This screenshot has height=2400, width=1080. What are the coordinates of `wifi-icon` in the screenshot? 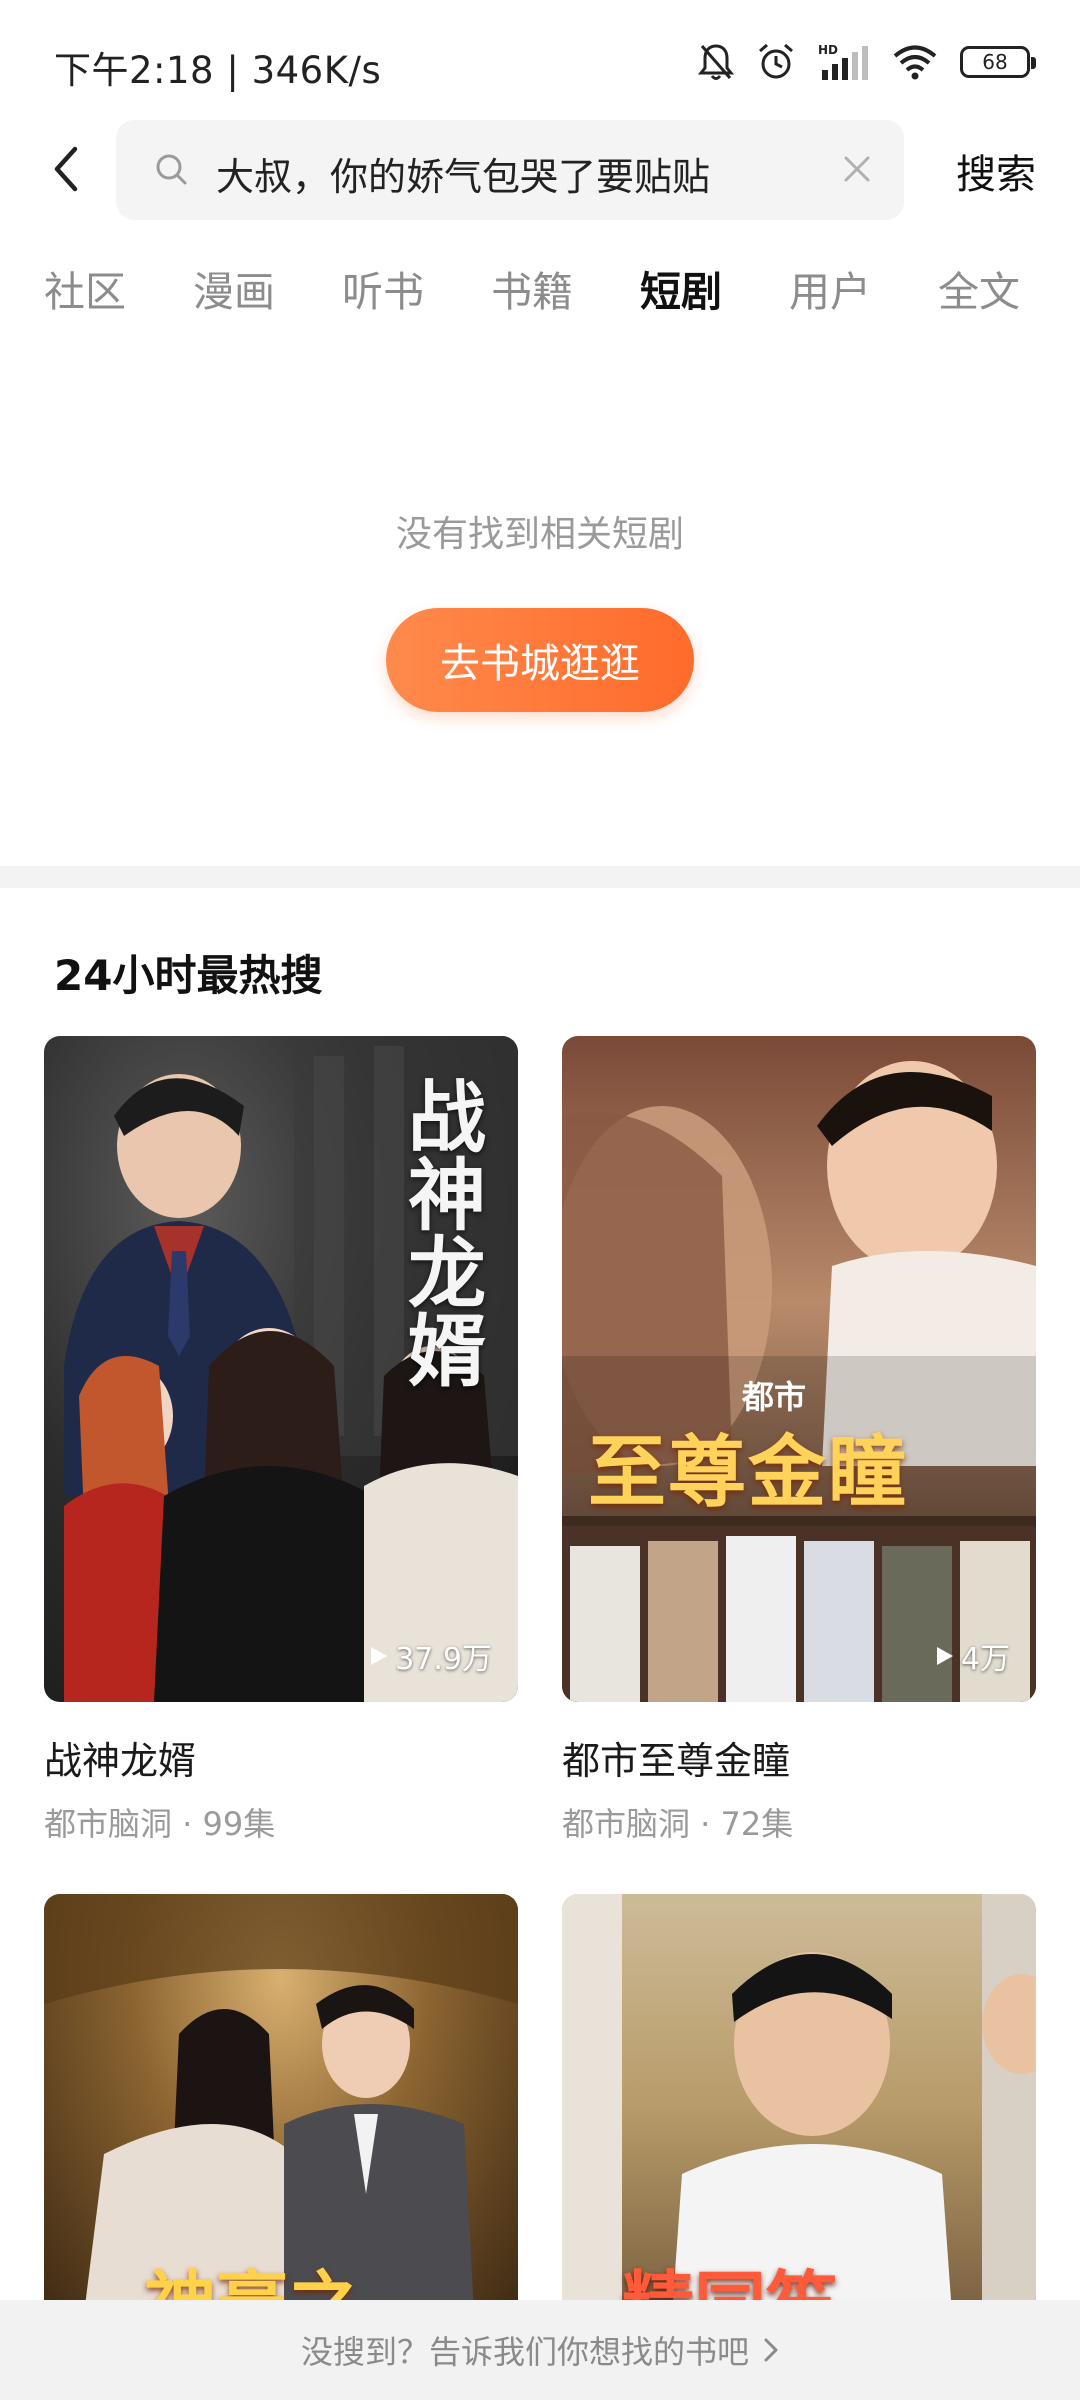 It's located at (915, 62).